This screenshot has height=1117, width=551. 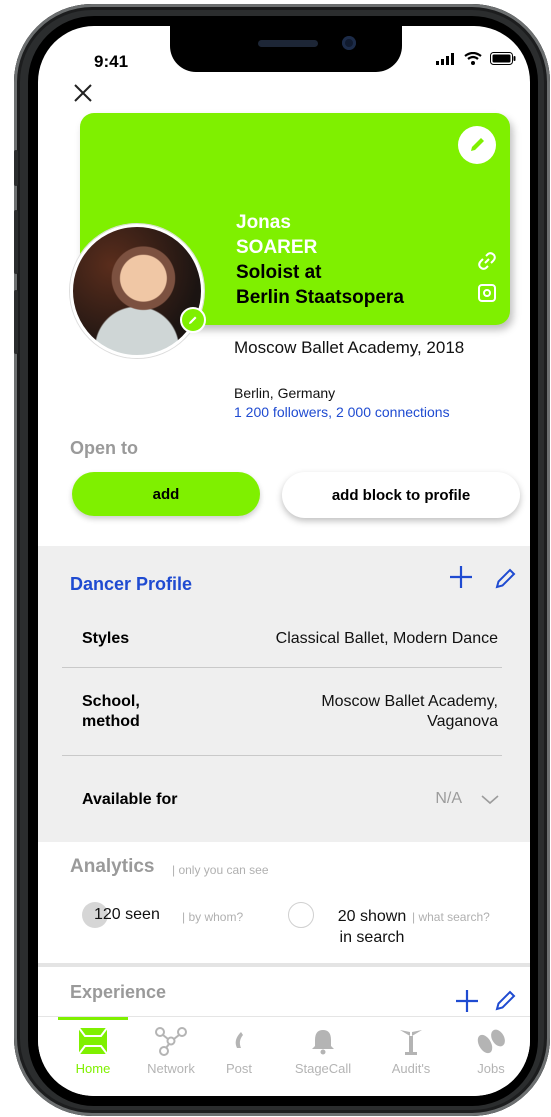 What do you see at coordinates (451, 917) in the screenshot?
I see `what-search-link: | what search?` at bounding box center [451, 917].